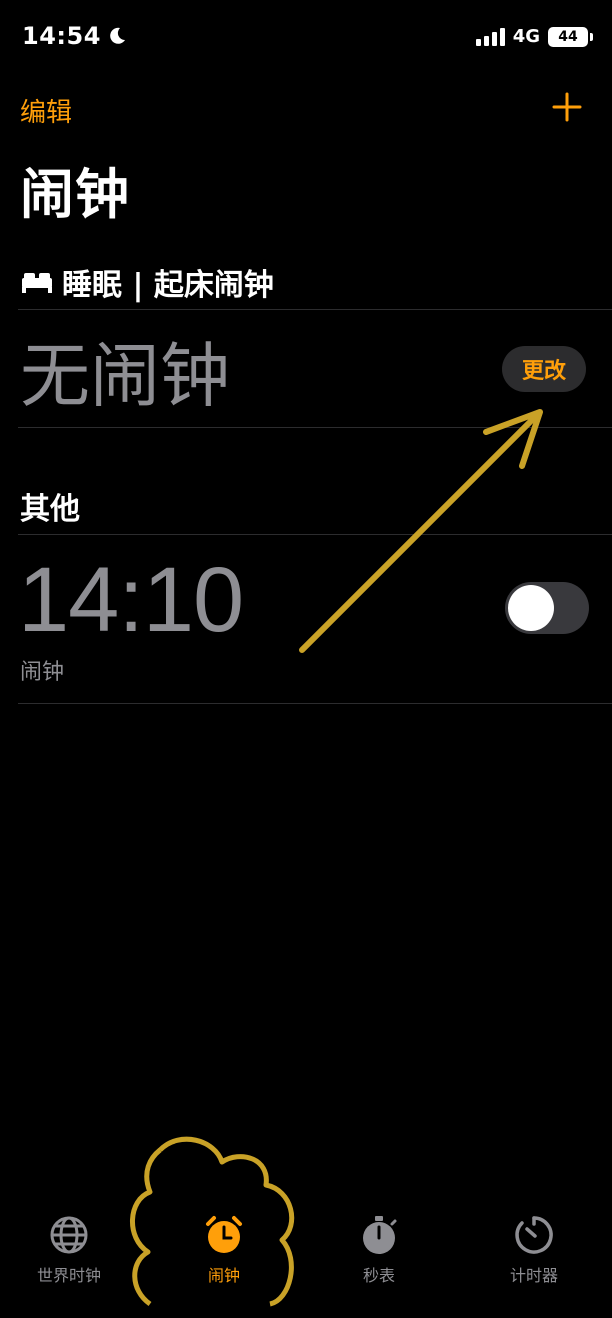  What do you see at coordinates (490, 36) in the screenshot?
I see `signal-icon` at bounding box center [490, 36].